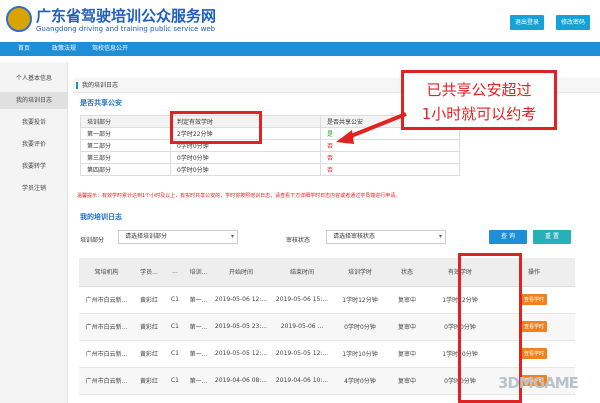 The image size is (600, 403). Describe the element at coordinates (126, 16) in the screenshot. I see `site-title: 广东省驾驶培训公众服务网` at that location.